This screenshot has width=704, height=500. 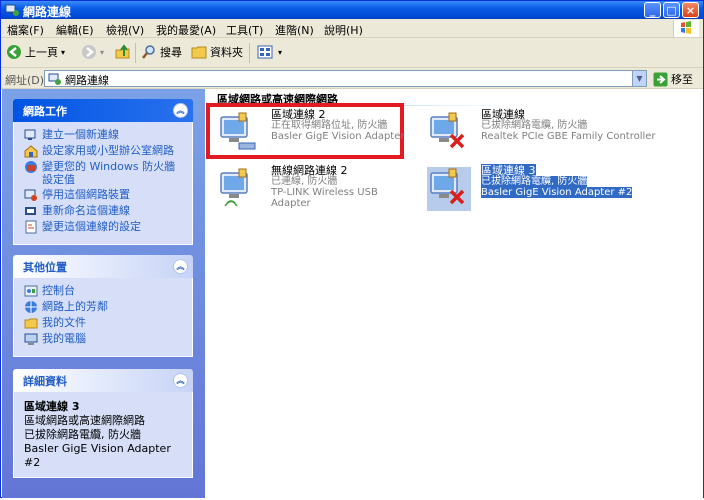 What do you see at coordinates (87, 80) in the screenshot?
I see `address-value: 網路連線` at bounding box center [87, 80].